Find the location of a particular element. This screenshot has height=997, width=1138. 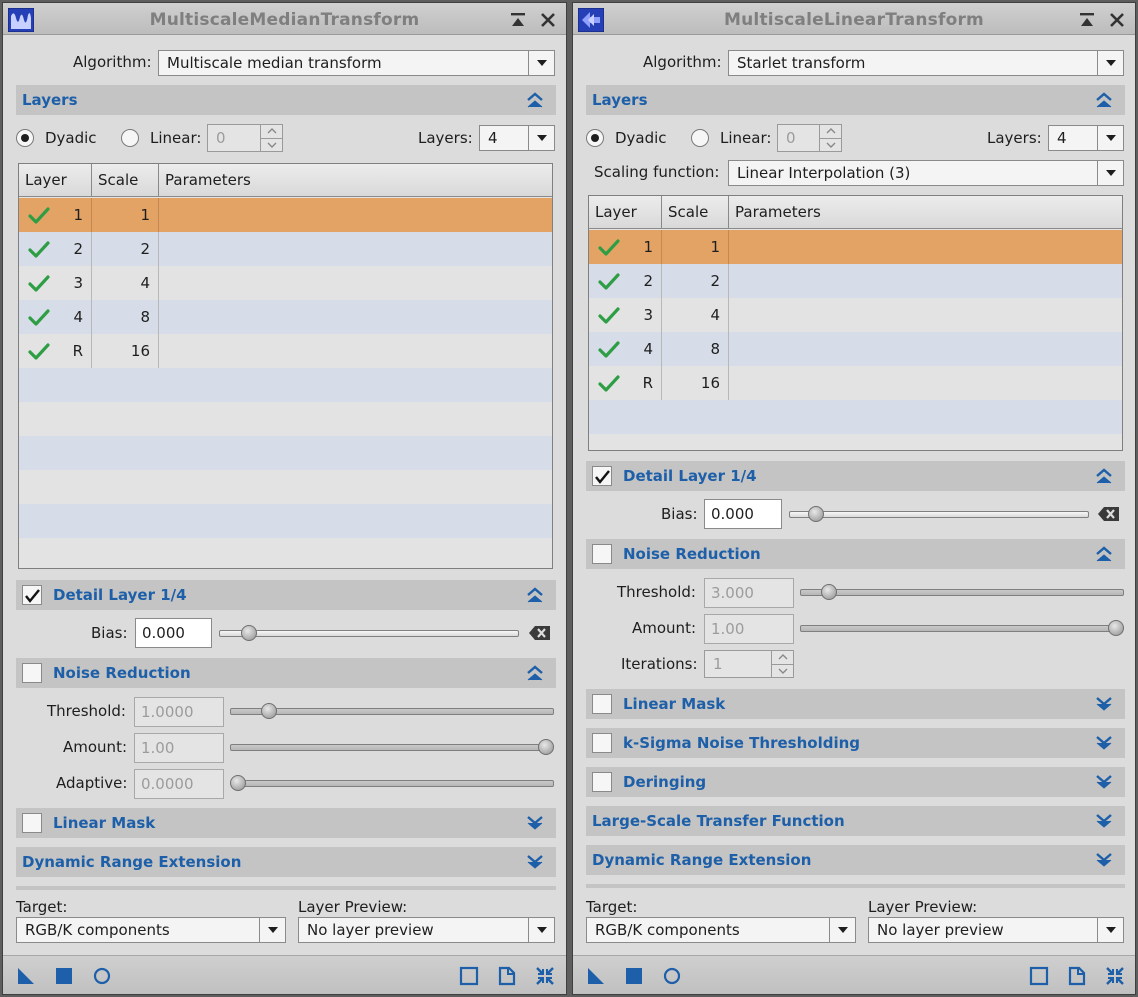

threshold-input: 1.0000 is located at coordinates (179, 712).